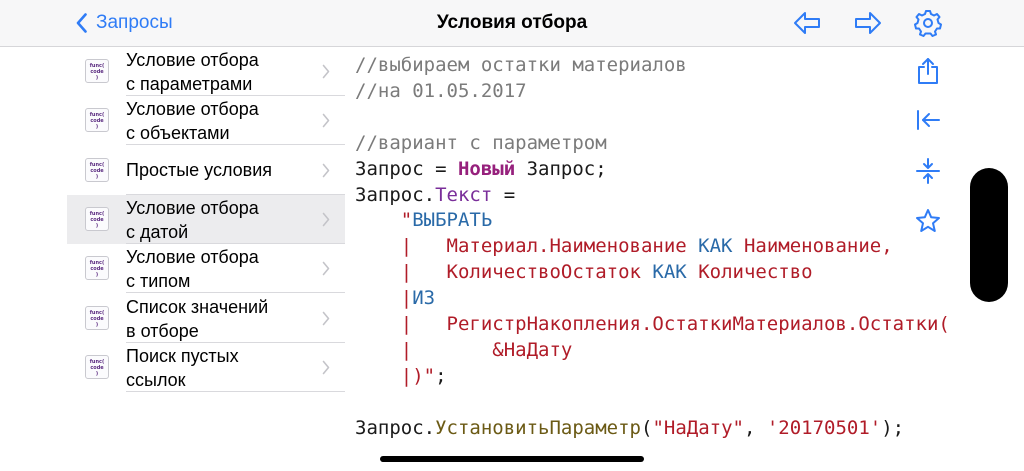 This screenshot has width=1024, height=471. I want to click on code-line: | &НаДату, so click(464, 350).